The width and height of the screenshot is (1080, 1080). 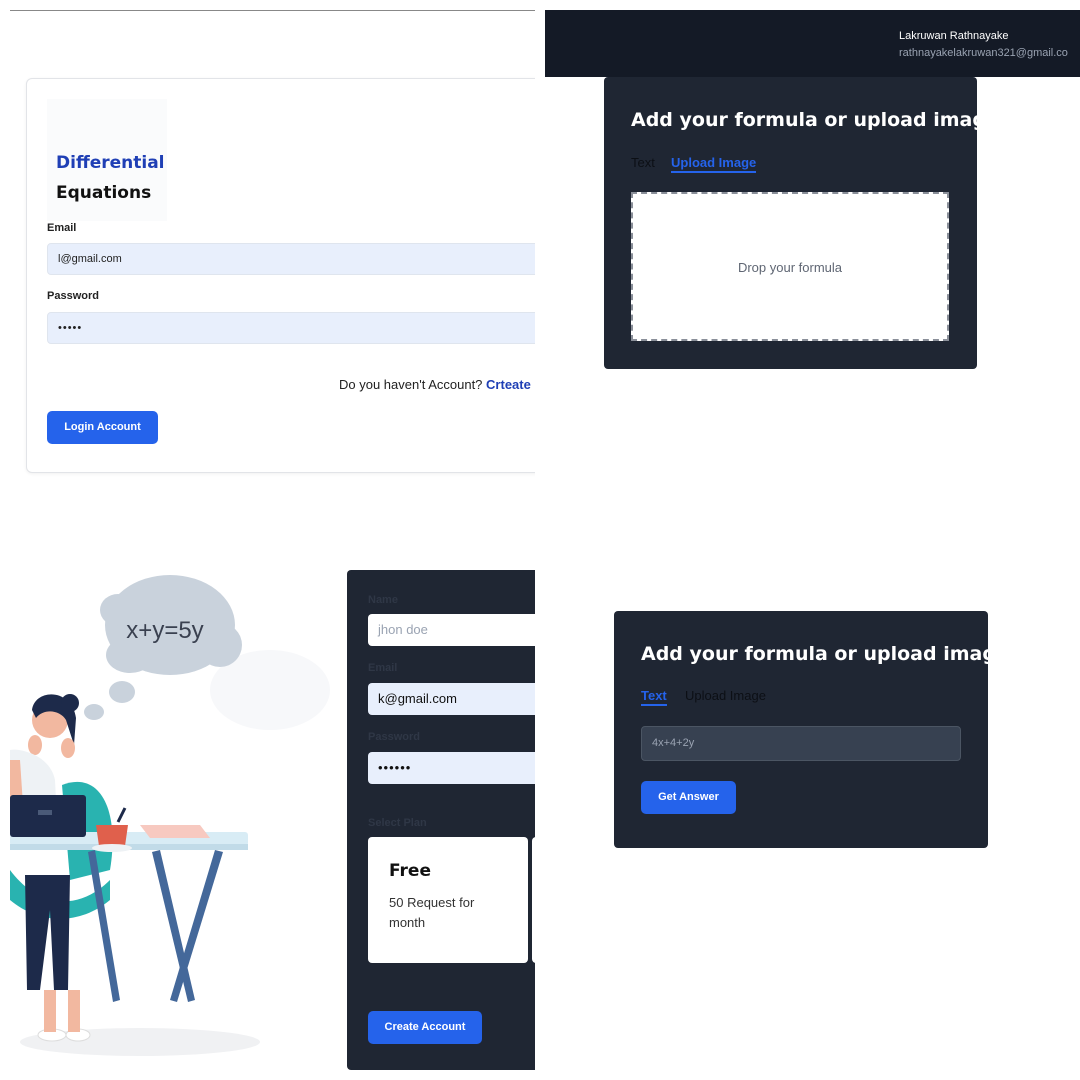 I want to click on signup-prompt: Do you haven't Account? Crteate, so click(x=435, y=384).